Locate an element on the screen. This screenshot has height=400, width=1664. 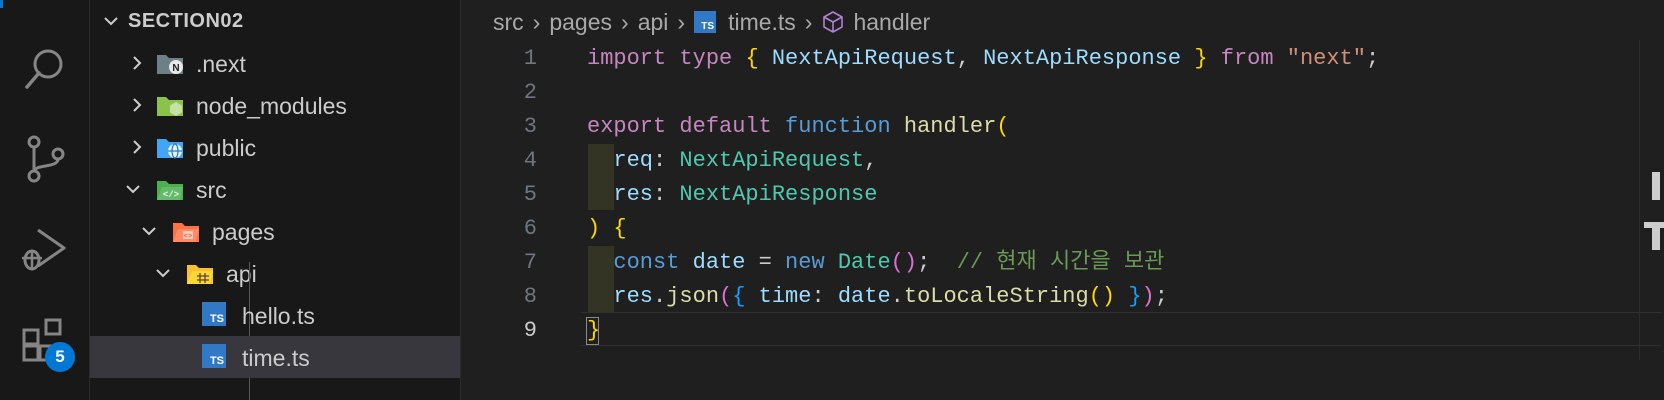
svg-text: N is located at coordinates (175, 68).